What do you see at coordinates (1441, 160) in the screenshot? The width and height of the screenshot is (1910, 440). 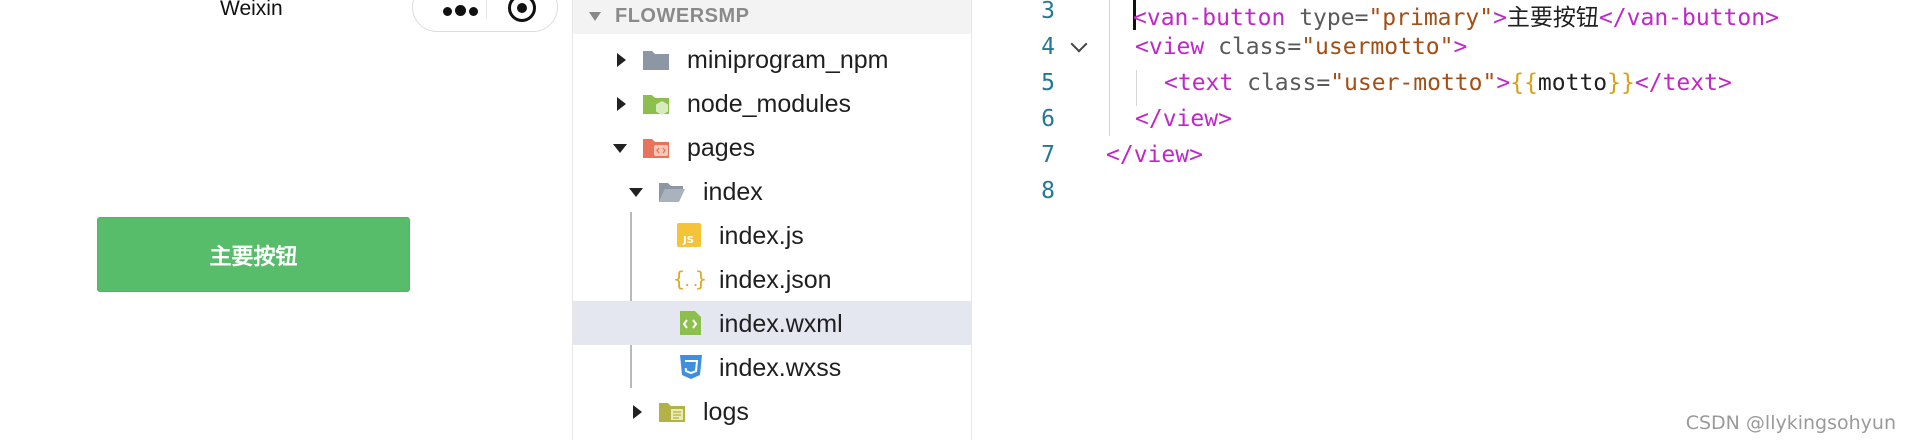 I see `code-line: 7 </view>` at bounding box center [1441, 160].